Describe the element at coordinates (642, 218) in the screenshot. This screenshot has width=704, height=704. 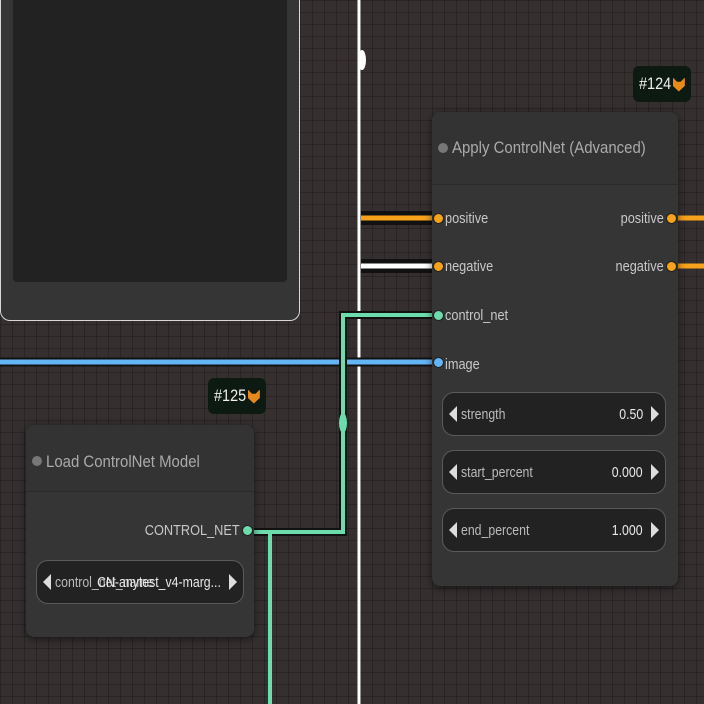
I see `output-label-positive: positive` at that location.